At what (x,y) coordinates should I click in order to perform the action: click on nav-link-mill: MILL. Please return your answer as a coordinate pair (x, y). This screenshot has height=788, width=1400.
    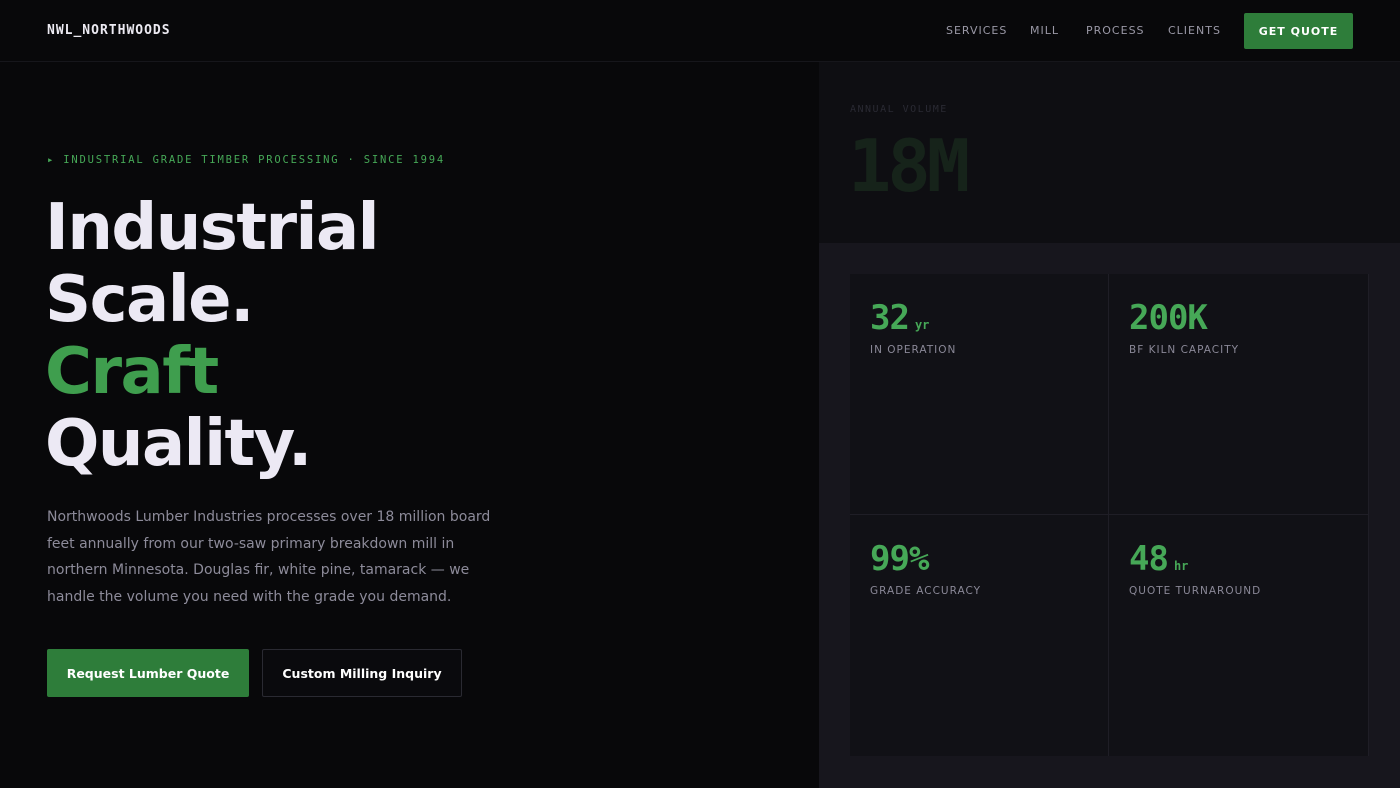
    Looking at the image, I should click on (1044, 30).